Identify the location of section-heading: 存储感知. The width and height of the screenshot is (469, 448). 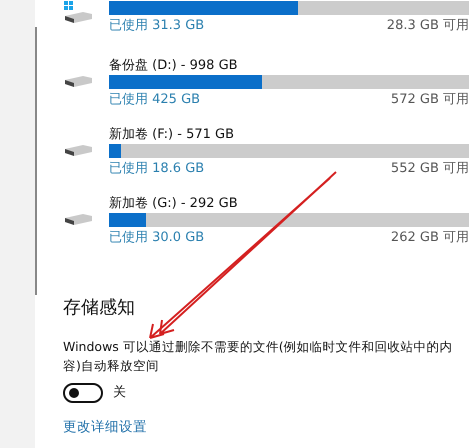
(99, 308).